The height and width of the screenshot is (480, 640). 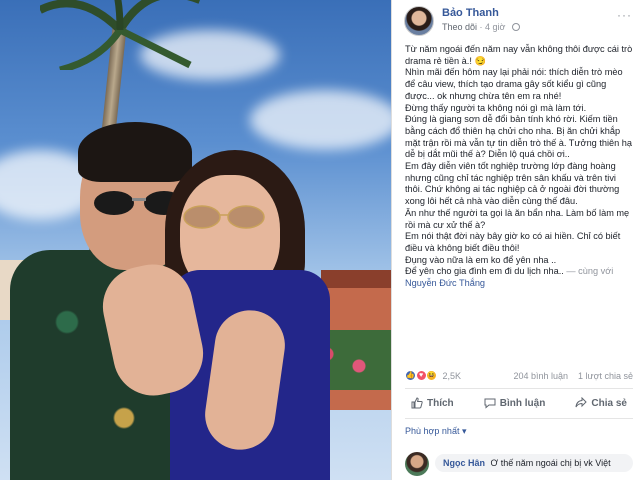 I want to click on share-label: Chia sẻ, so click(x=609, y=403).